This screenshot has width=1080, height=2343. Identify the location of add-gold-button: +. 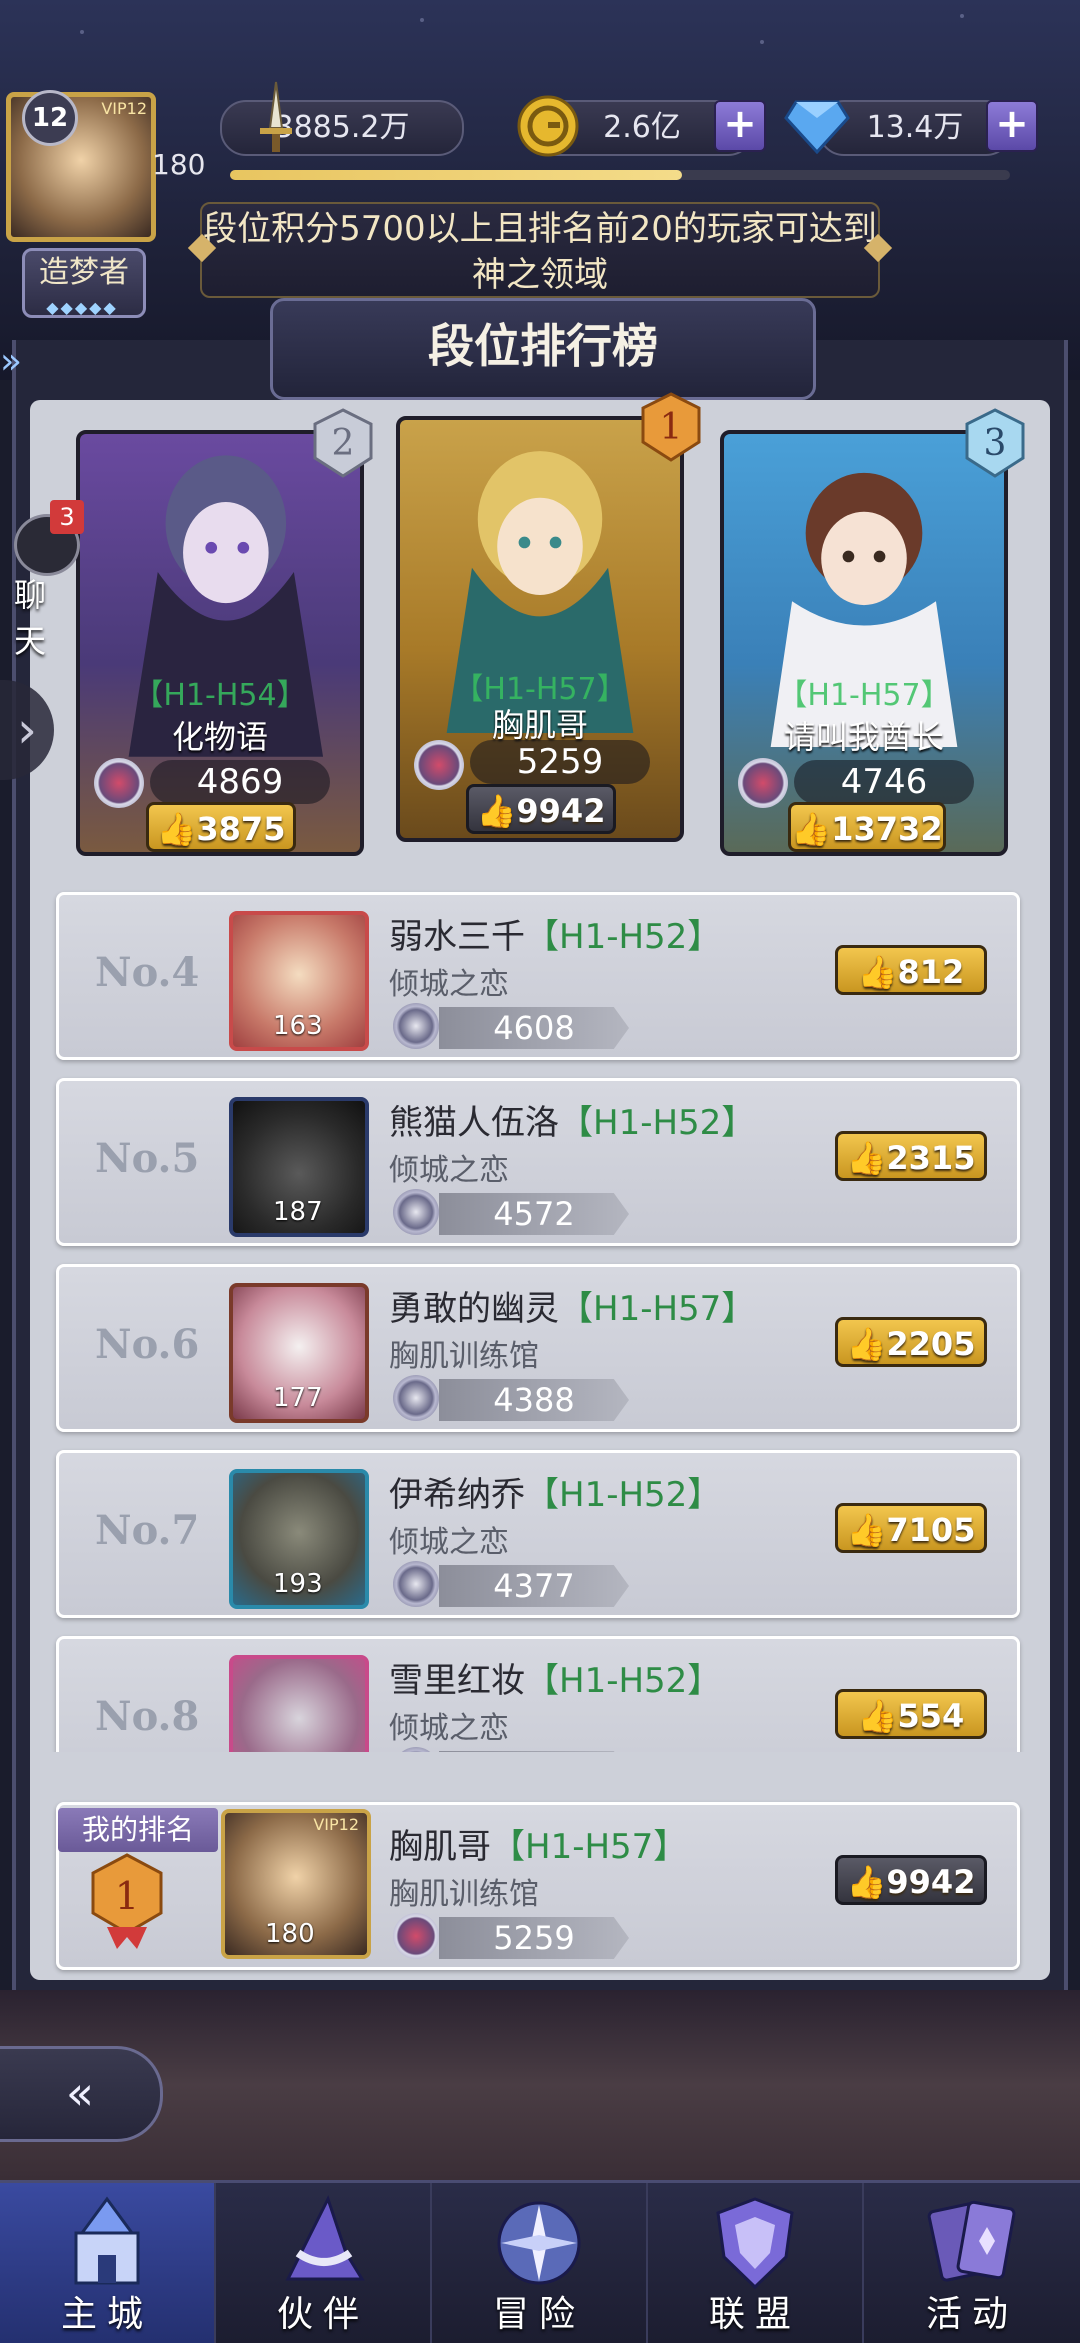
(740, 126).